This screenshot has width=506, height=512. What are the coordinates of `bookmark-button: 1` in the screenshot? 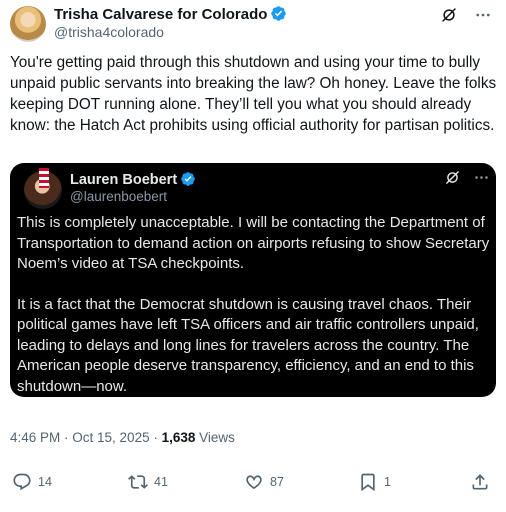 It's located at (374, 482).